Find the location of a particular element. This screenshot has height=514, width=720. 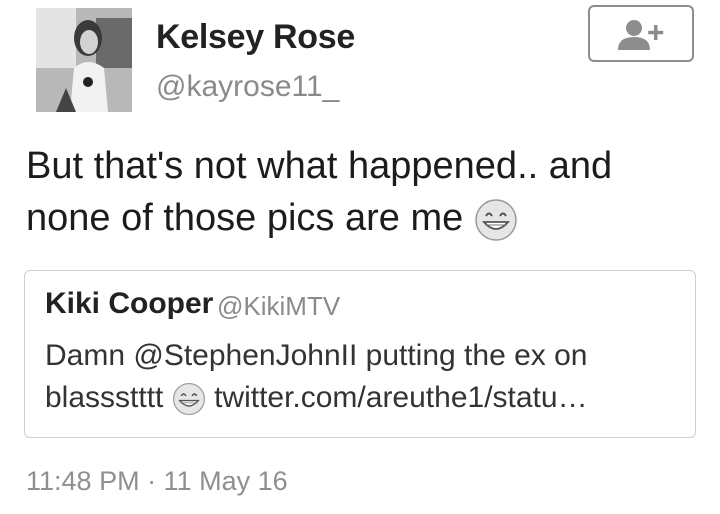

user-handle: @kayrose11_ is located at coordinates (247, 87).